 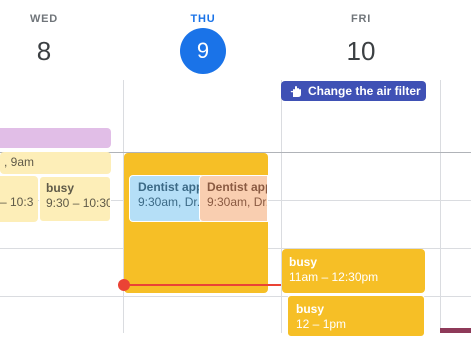 I want to click on wed-event-busy-left: – 10:3, so click(x=19, y=199).